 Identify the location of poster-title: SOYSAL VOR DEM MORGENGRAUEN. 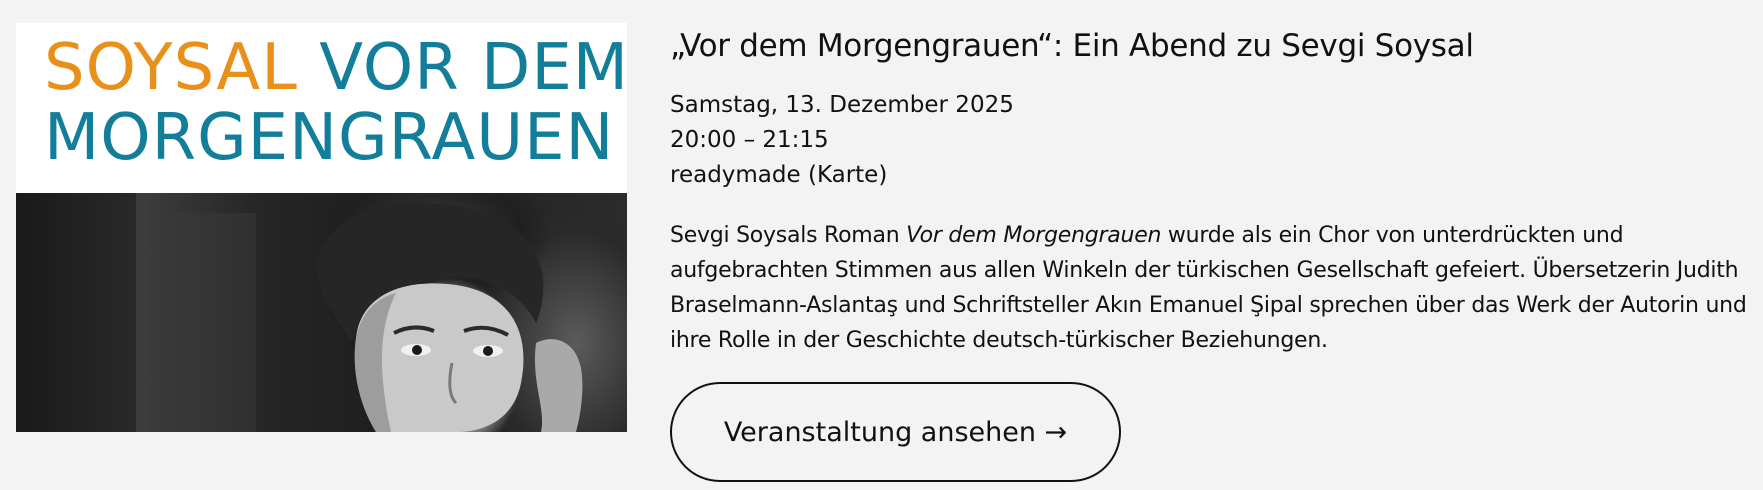
(335, 103).